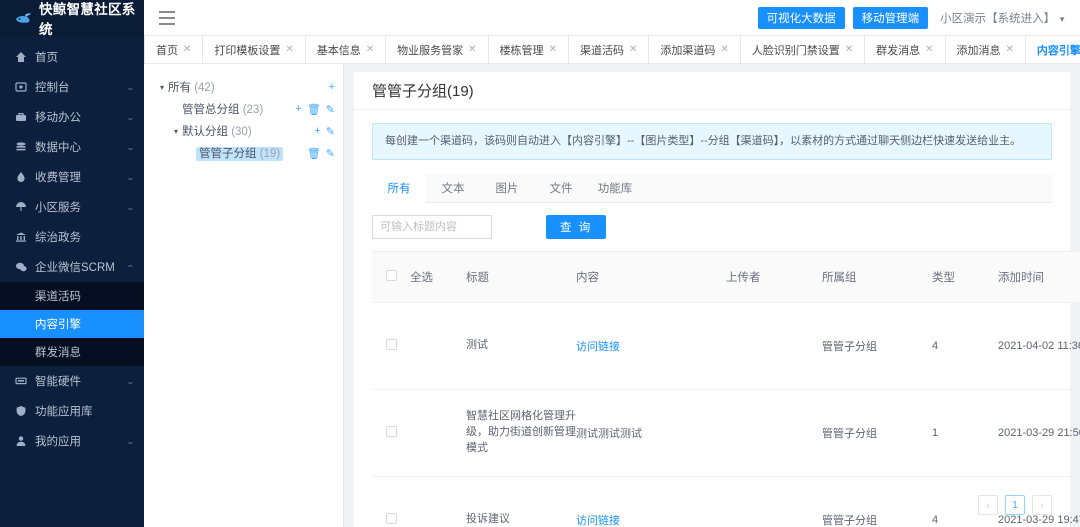 Image resolution: width=1080 pixels, height=527 pixels. I want to click on content-tab-4: 功能库, so click(615, 188).